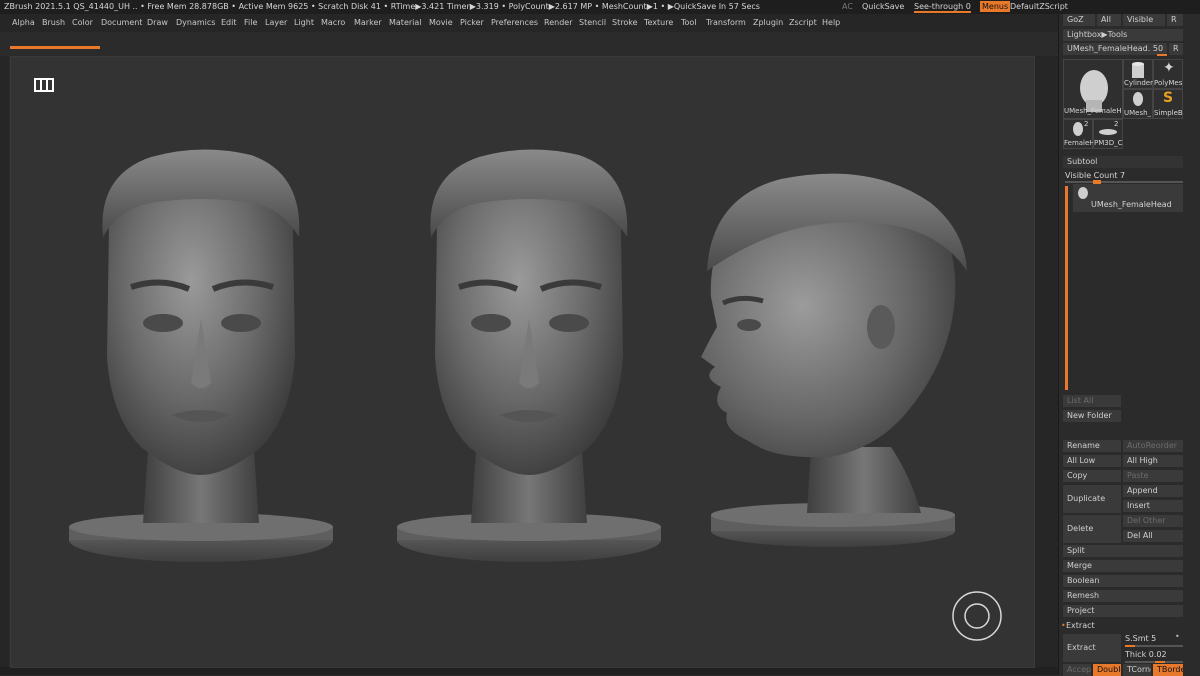 The width and height of the screenshot is (1200, 676). I want to click on tool-thumb-umesh: UMesh_, so click(1138, 104).